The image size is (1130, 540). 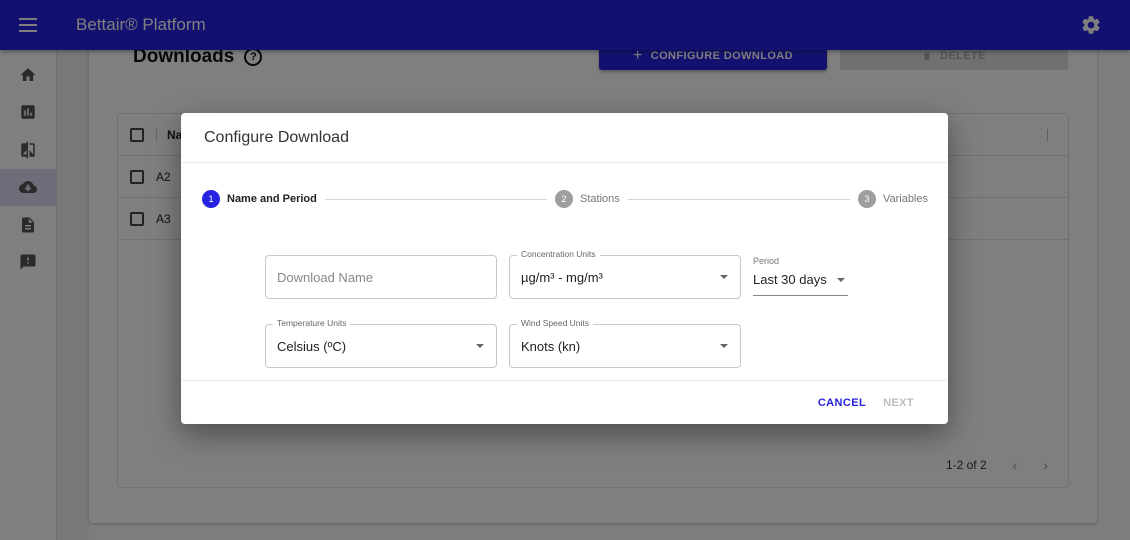 I want to click on stepper: 1 Name and Period 2 Stations 3 Variables, so click(x=565, y=199).